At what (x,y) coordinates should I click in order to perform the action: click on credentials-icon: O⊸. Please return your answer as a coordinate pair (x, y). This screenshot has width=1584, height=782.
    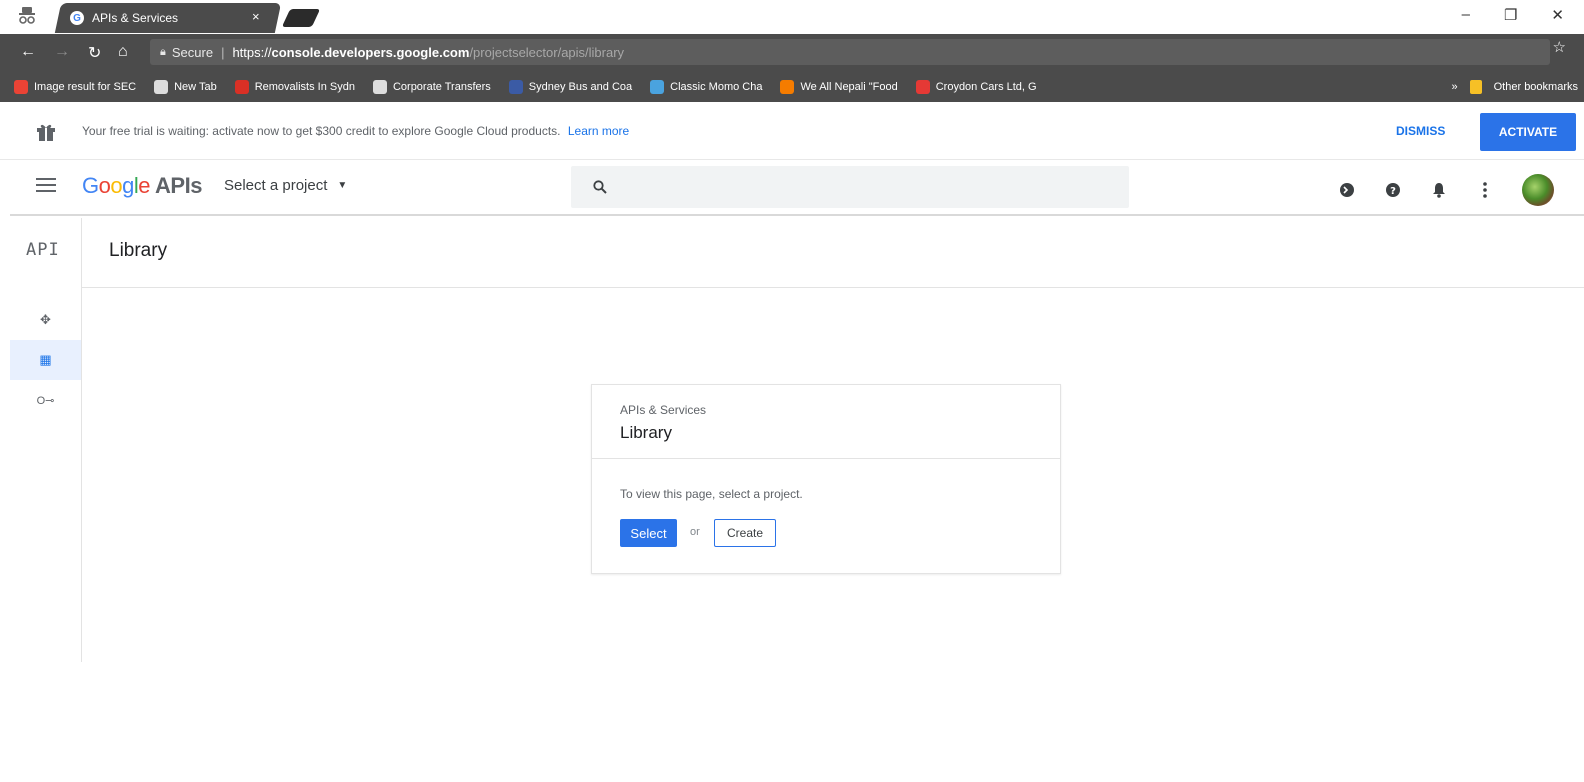
    Looking at the image, I should click on (45, 400).